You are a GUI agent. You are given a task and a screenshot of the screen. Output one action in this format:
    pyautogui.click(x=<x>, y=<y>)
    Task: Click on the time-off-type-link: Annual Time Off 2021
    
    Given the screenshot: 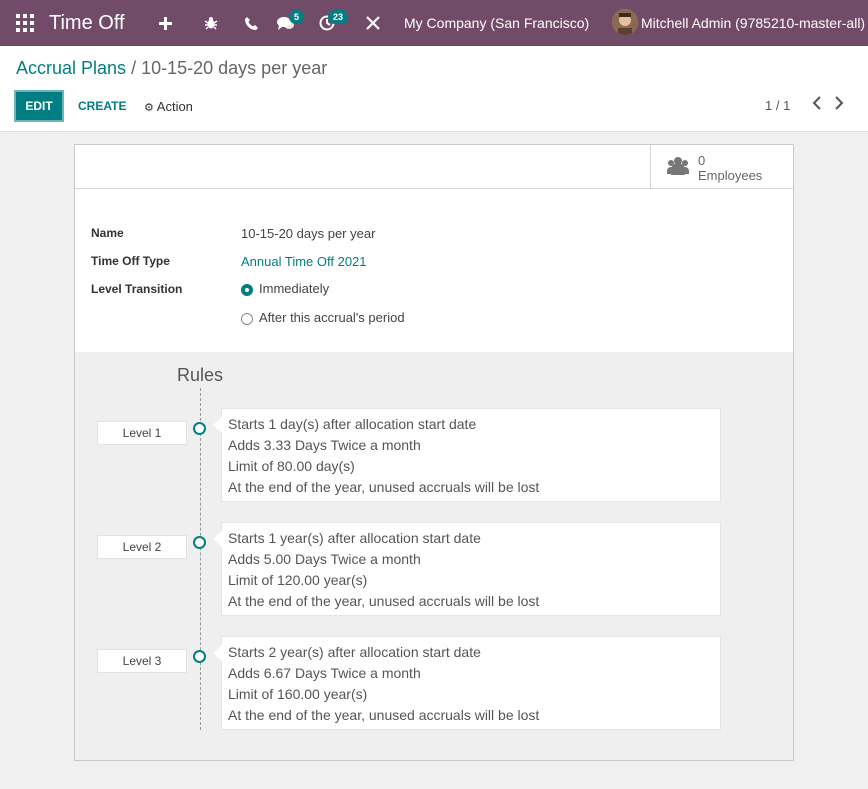 What is the action you would take?
    pyautogui.click(x=304, y=261)
    